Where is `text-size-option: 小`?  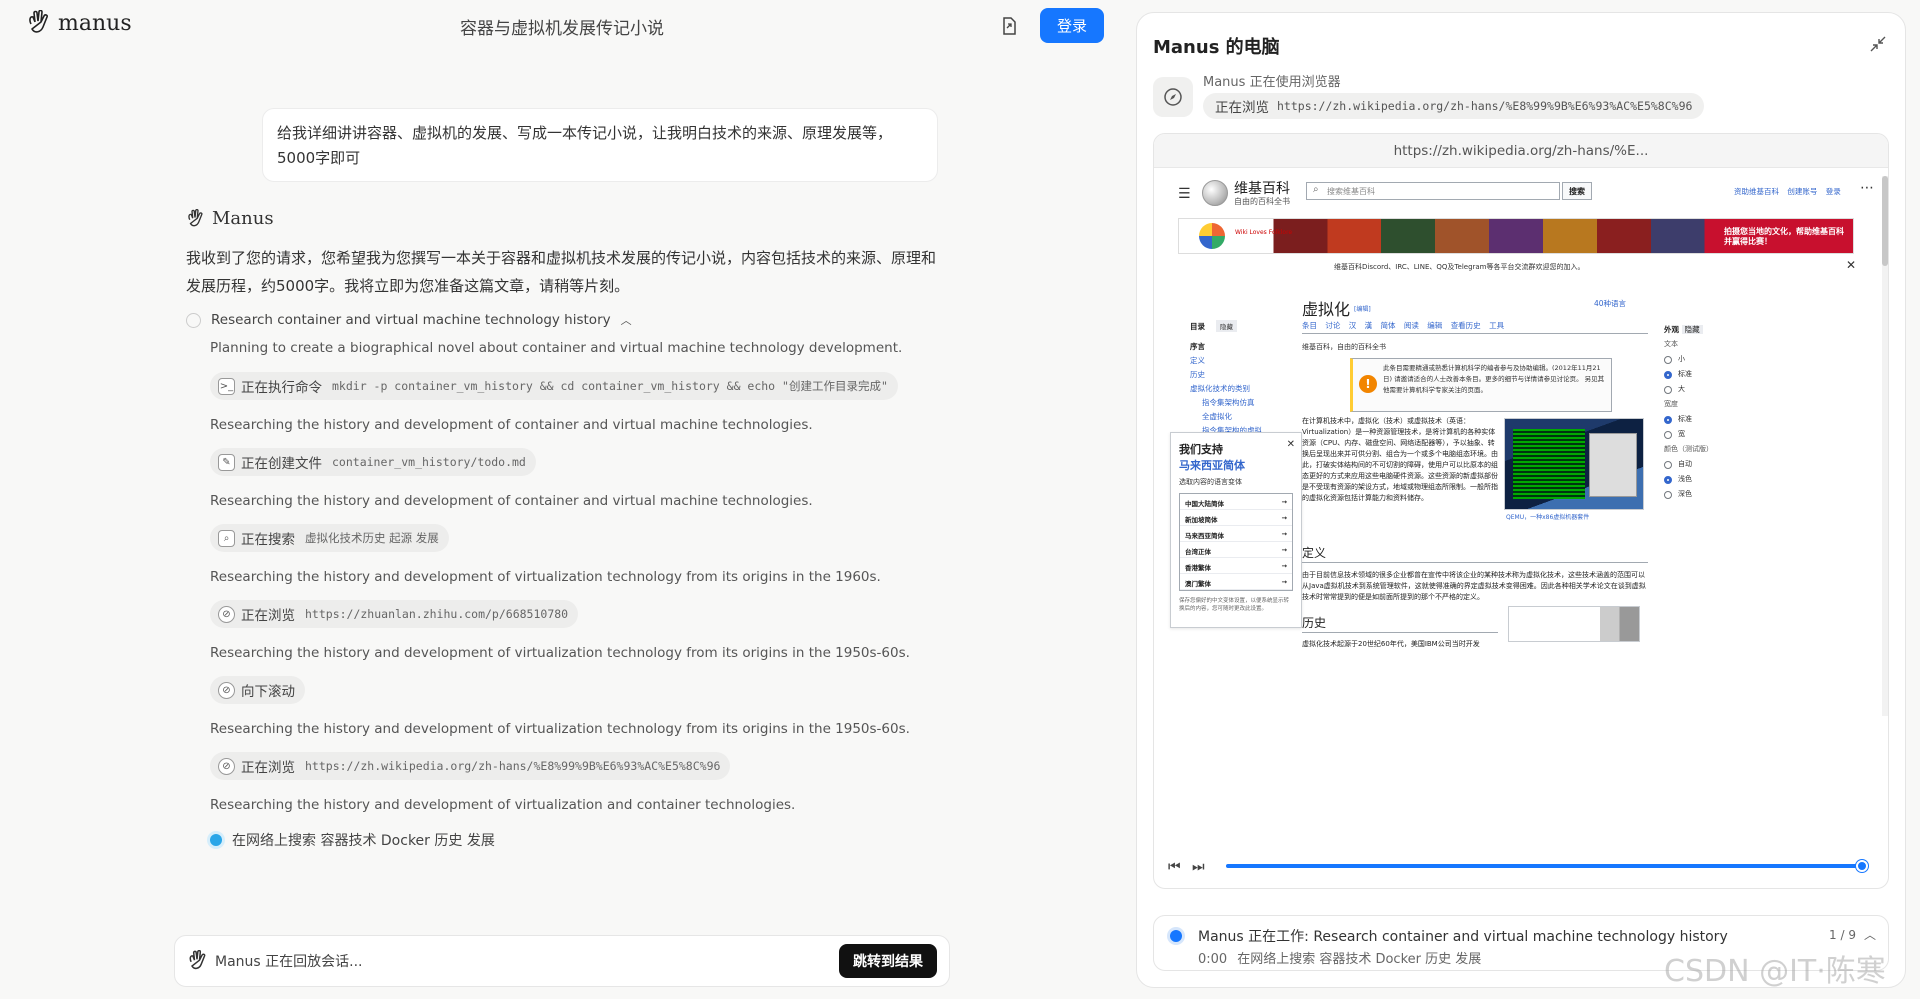 text-size-option: 小 is located at coordinates (1688, 359).